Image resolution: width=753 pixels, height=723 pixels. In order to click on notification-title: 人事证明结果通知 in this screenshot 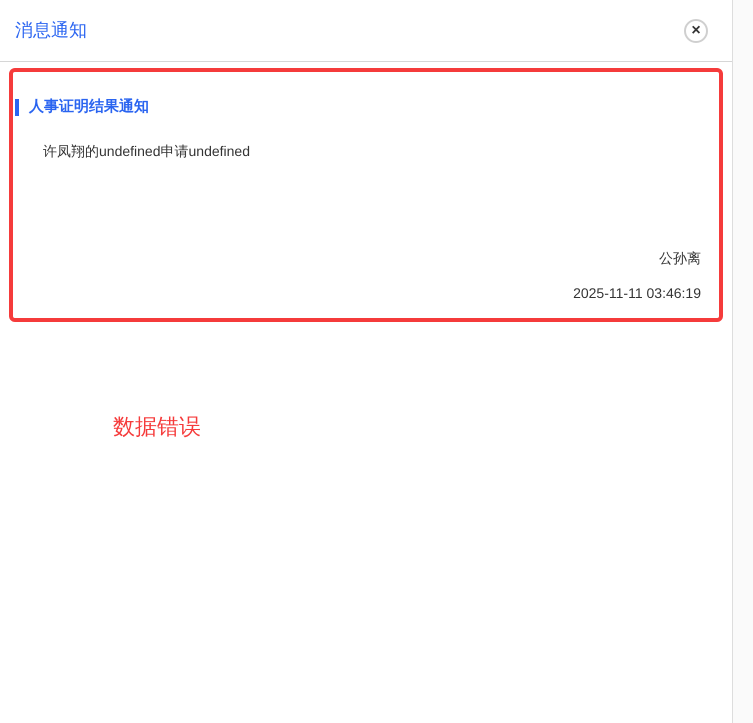, I will do `click(89, 107)`.